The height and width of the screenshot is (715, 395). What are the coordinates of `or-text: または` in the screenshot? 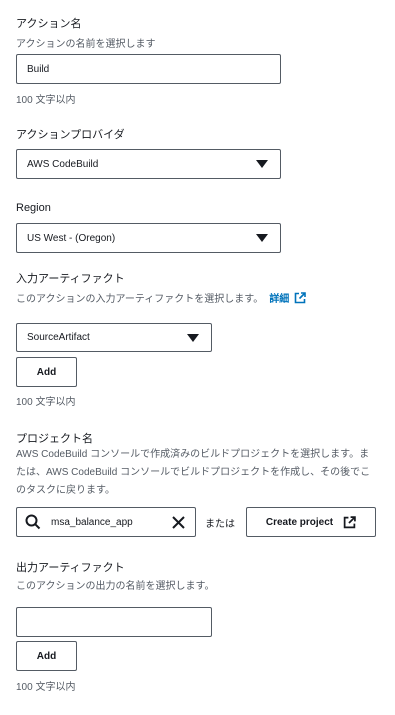 It's located at (220, 524).